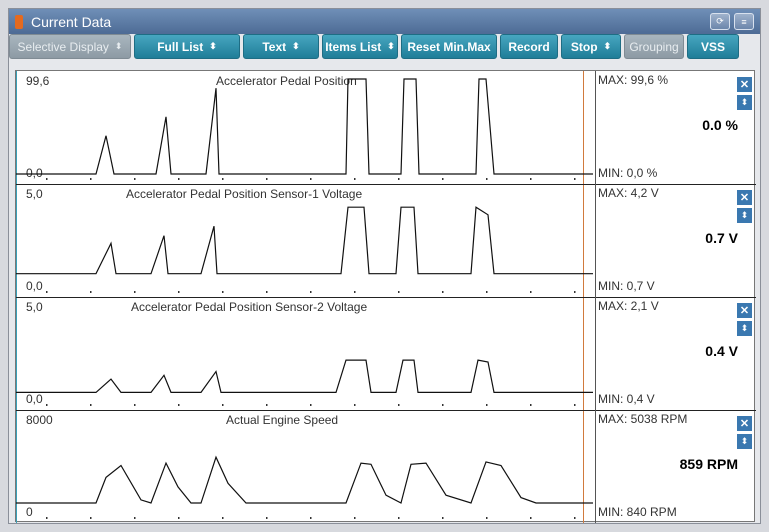 The image size is (769, 532). I want to click on retry-icon: ⟳, so click(720, 21).